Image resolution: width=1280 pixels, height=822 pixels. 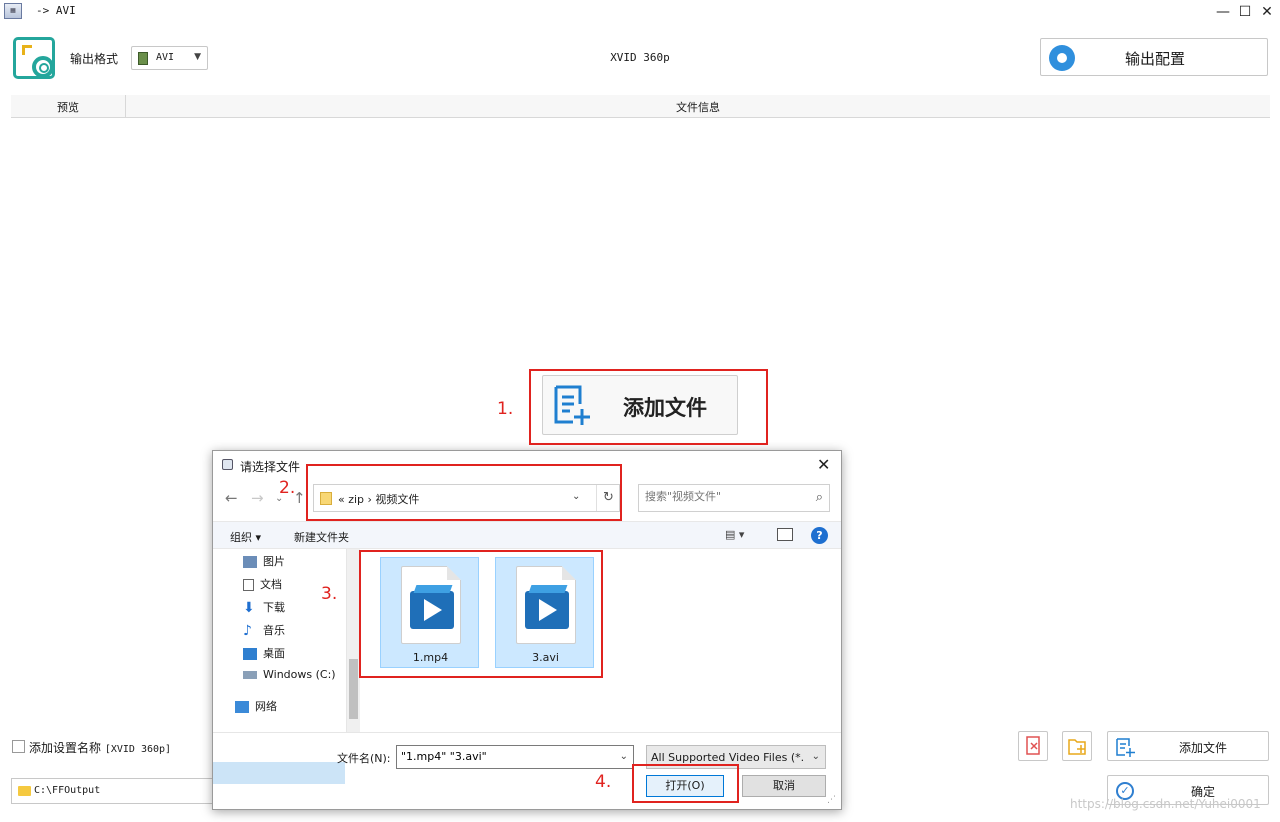 I want to click on save-preset-checkbox, so click(x=18, y=746).